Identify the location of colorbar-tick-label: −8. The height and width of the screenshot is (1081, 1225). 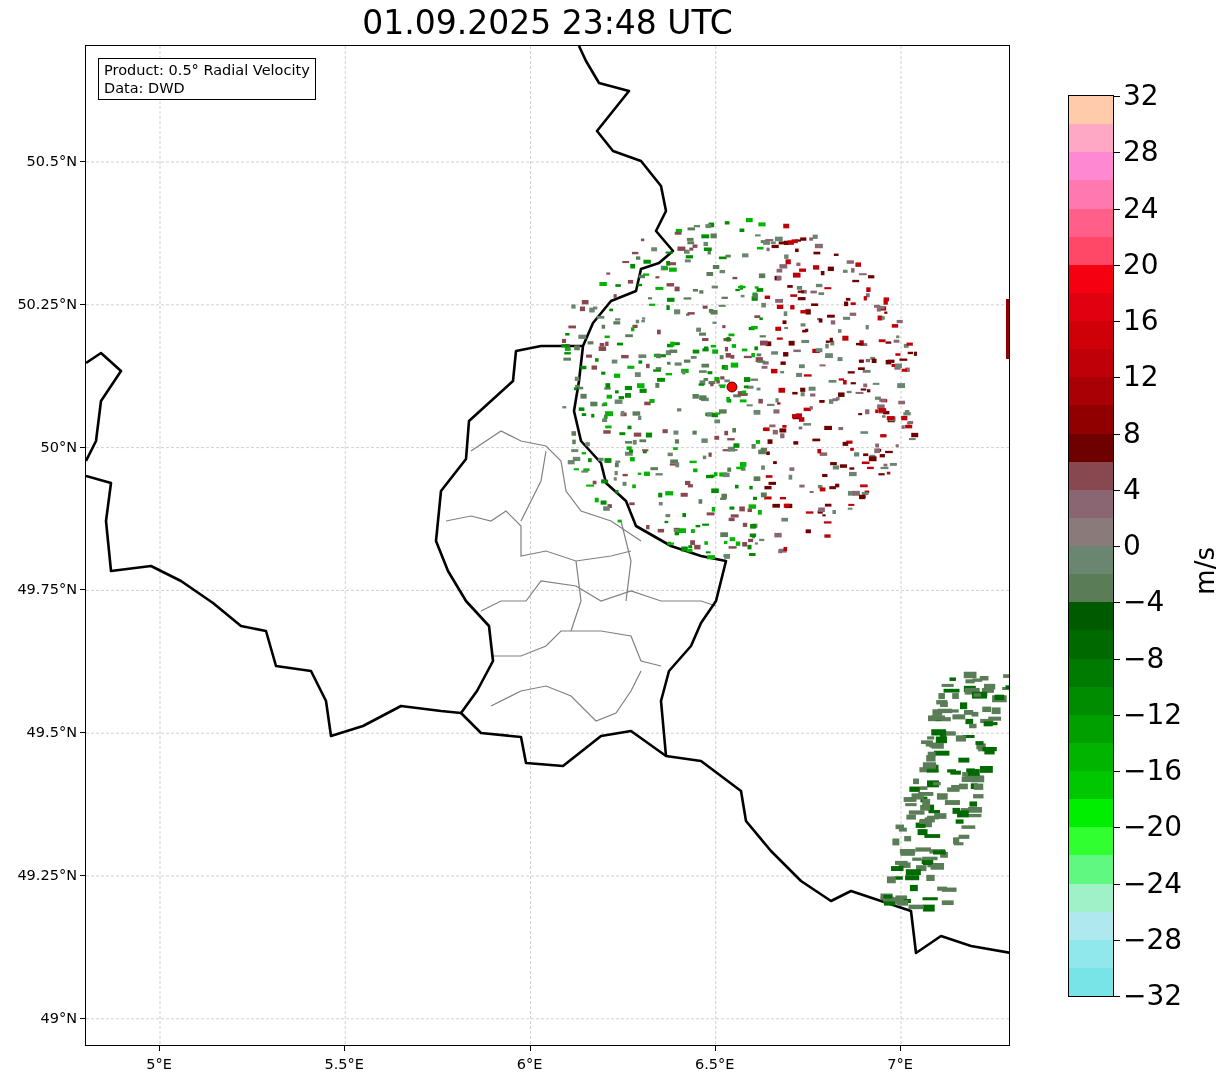
(1144, 658).